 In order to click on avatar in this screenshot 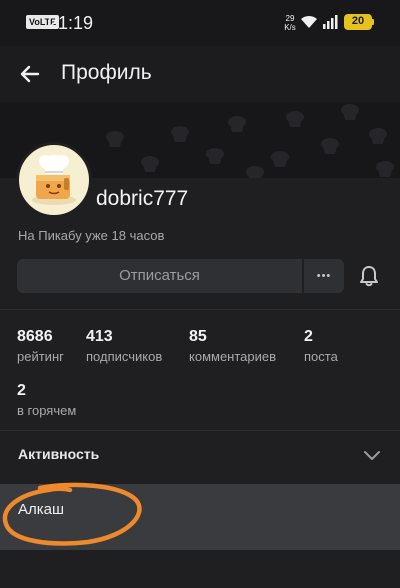, I will do `click(54, 180)`.